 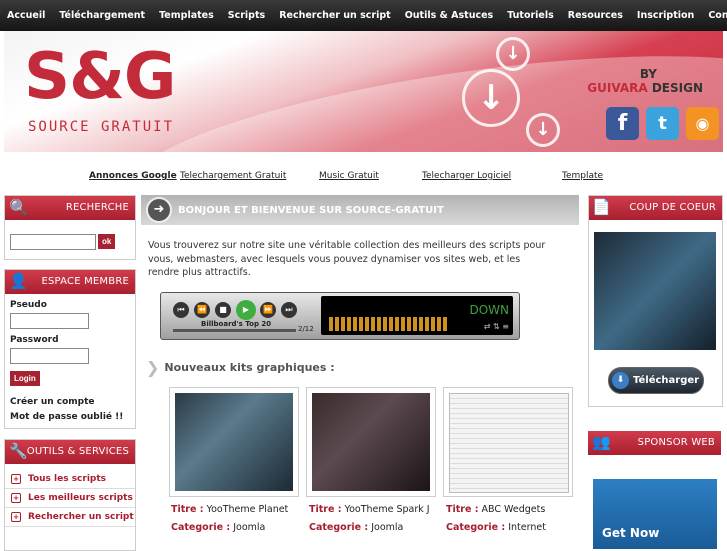 I want to click on search-box-header: 🔍 Recherche, so click(x=70, y=208).